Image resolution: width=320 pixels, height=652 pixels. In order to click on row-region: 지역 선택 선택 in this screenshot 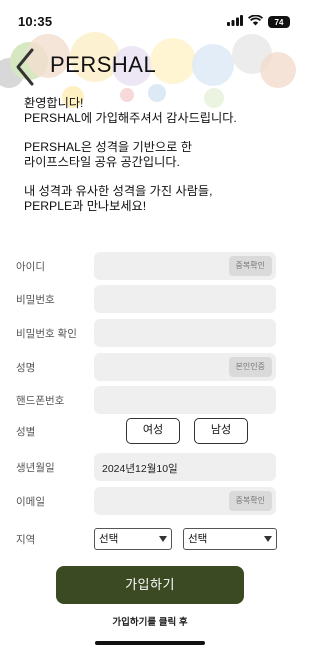, I will do `click(150, 543)`.